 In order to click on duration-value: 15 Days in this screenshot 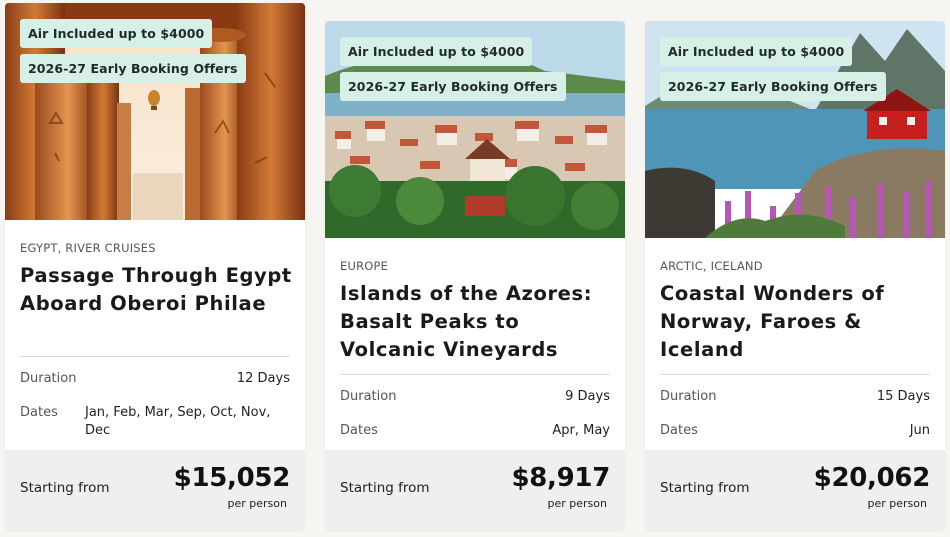, I will do `click(903, 396)`.